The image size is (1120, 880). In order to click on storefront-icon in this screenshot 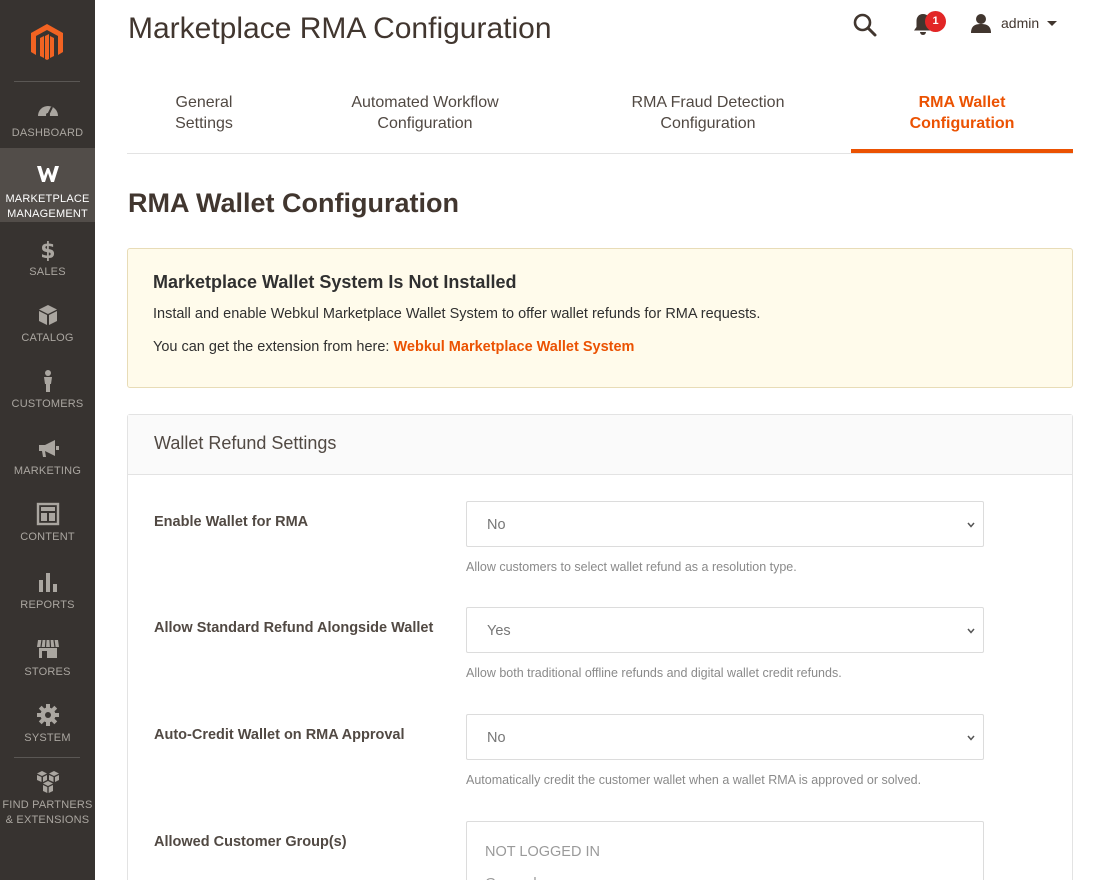, I will do `click(47, 648)`.